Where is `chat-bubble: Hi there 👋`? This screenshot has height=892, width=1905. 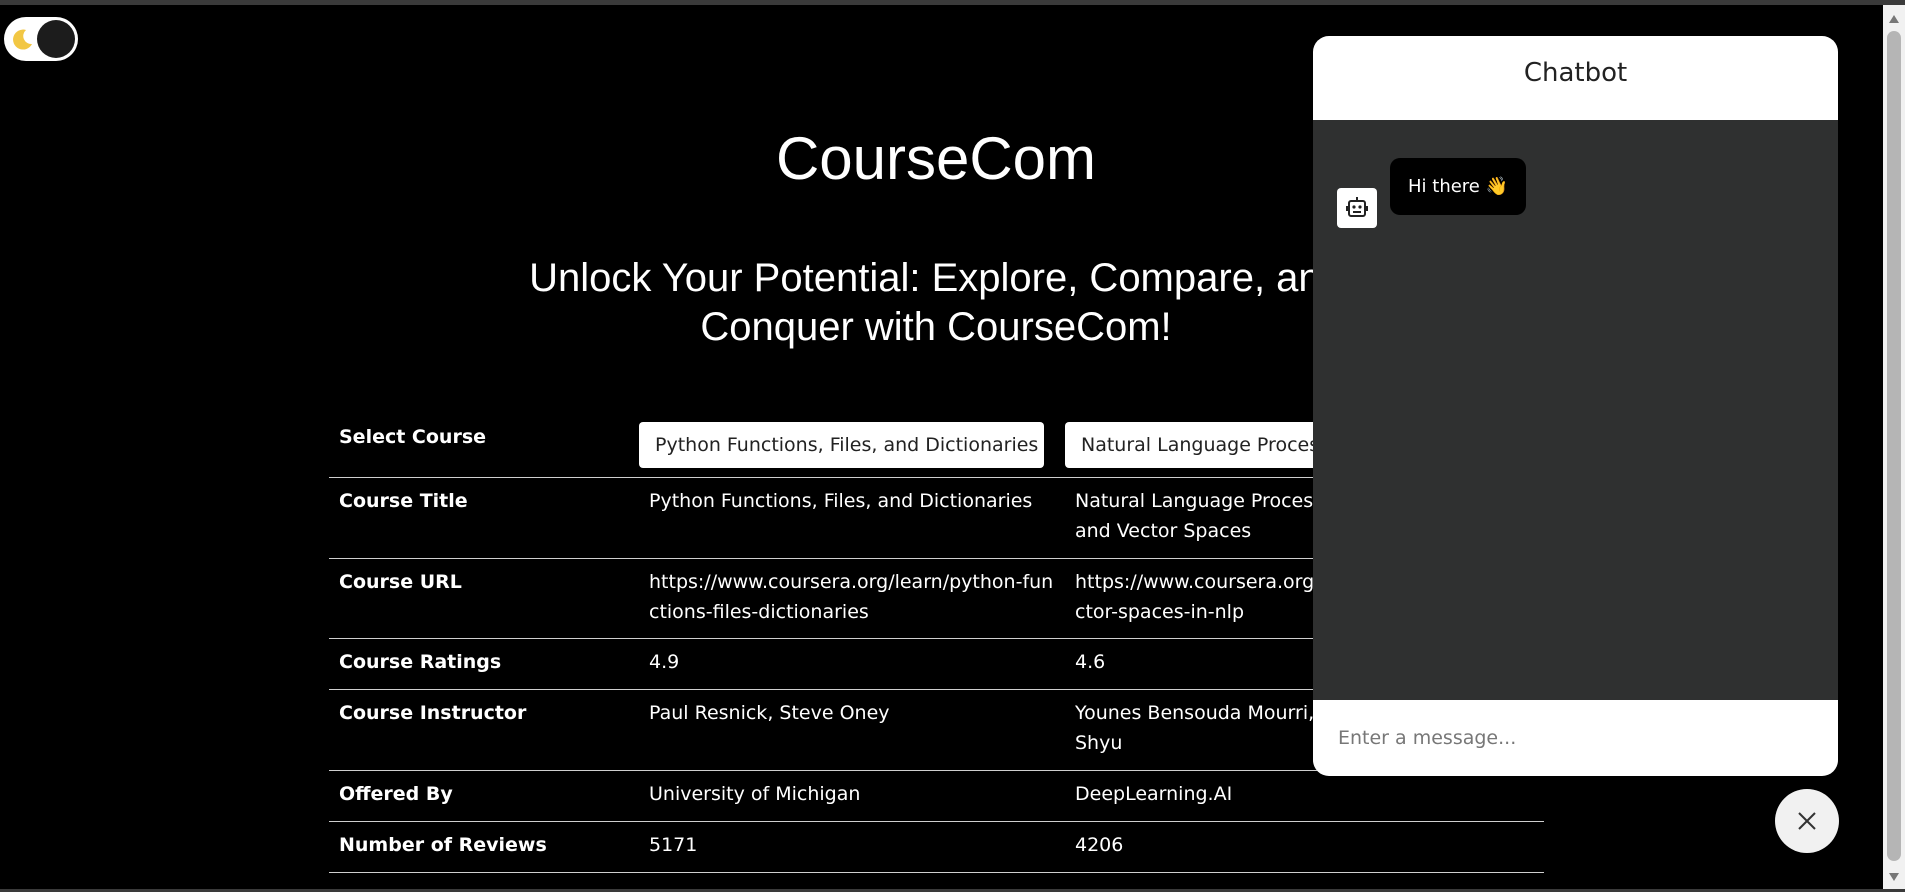
chat-bubble: Hi there 👋 is located at coordinates (1458, 186).